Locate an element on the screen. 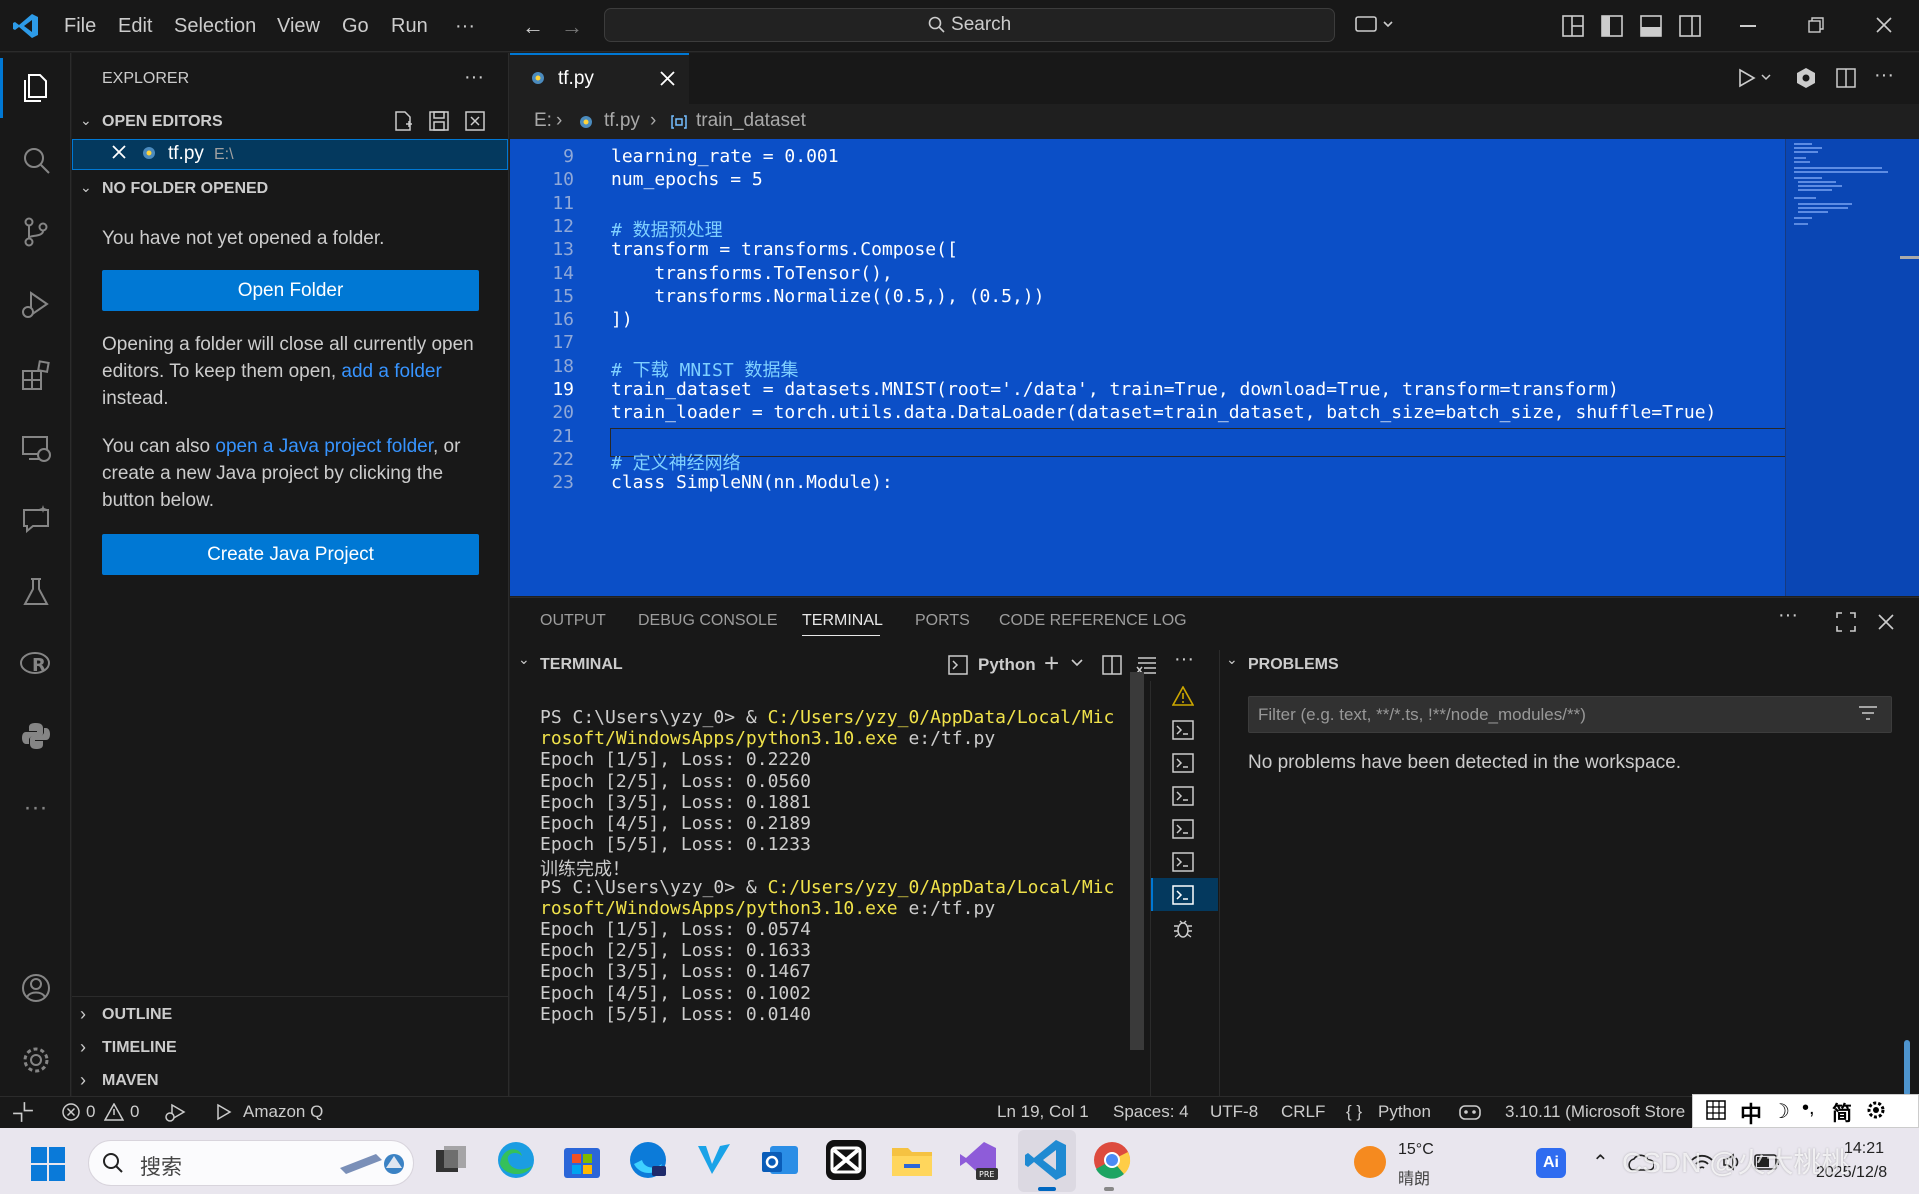 This screenshot has width=1919, height=1194. code-line: class SimpleNN(nn.Module): is located at coordinates (752, 482).